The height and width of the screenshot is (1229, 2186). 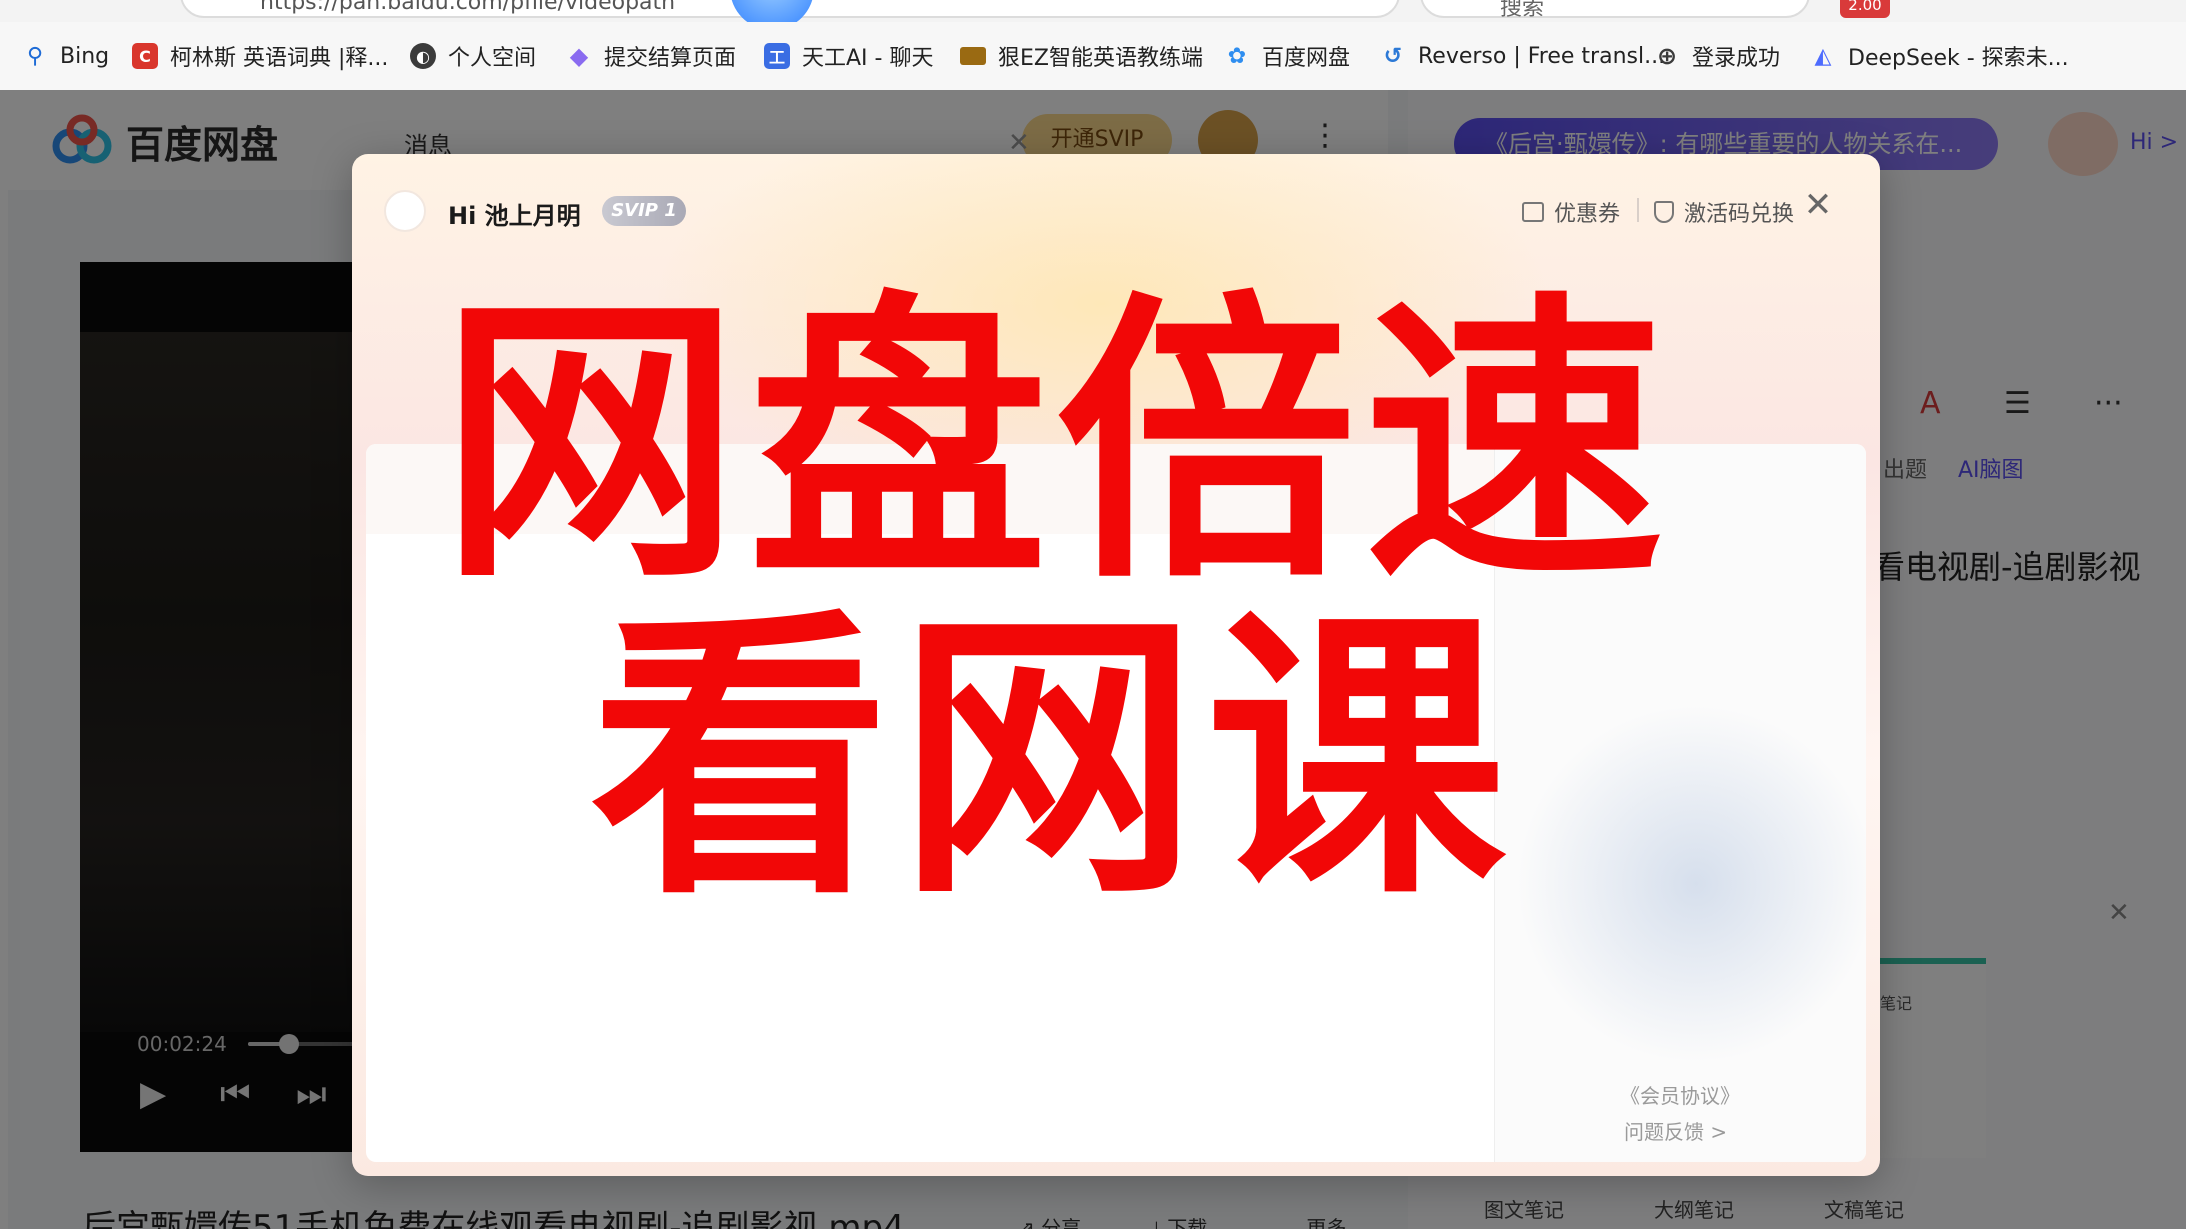 I want to click on bookmark-label: 提交结算页面, so click(x=670, y=58).